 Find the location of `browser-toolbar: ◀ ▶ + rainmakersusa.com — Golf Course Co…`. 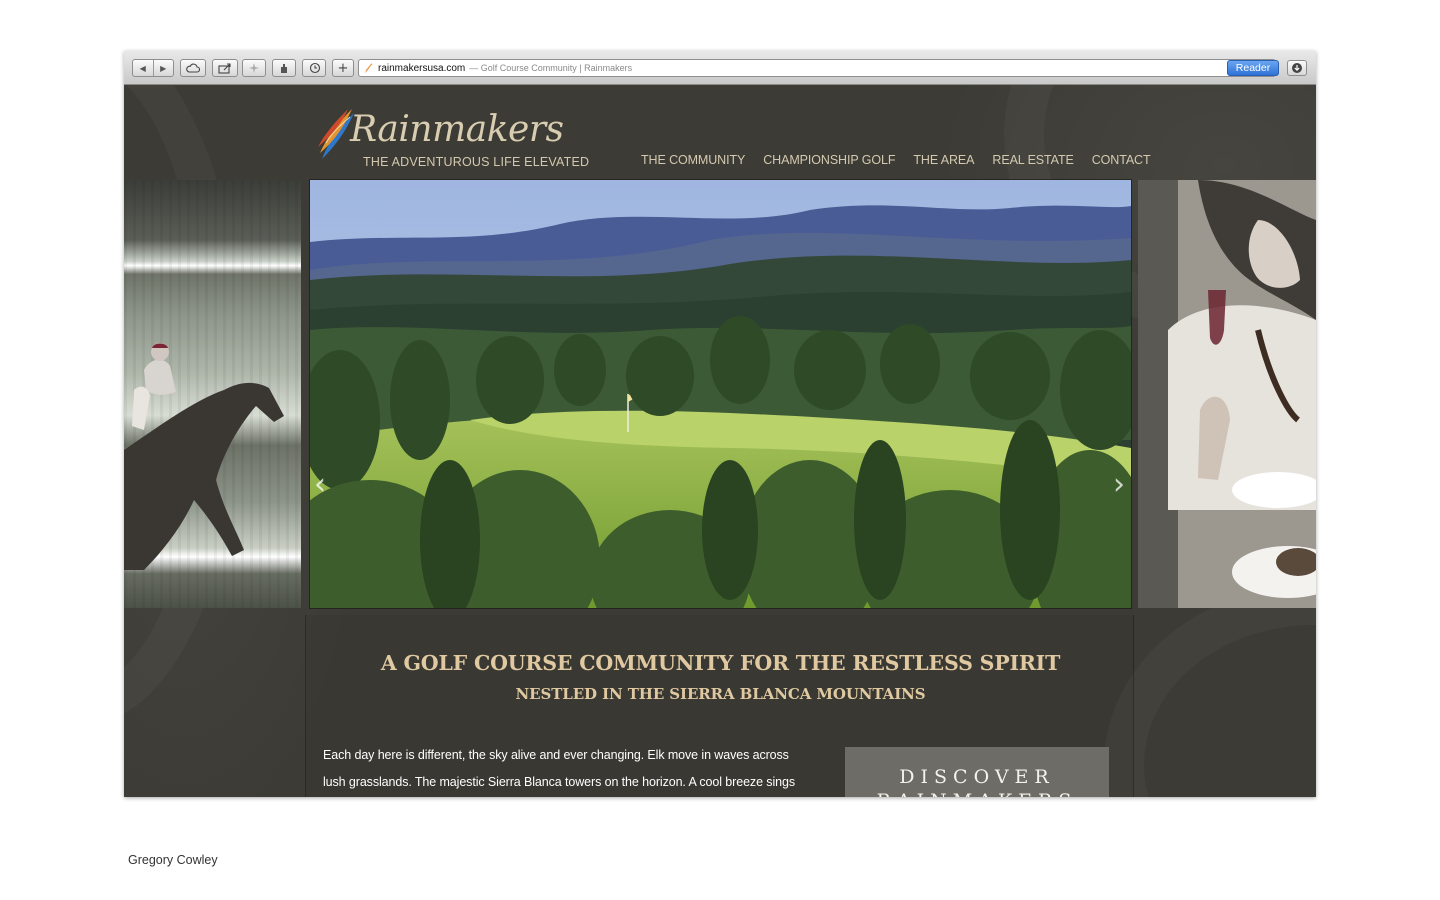

browser-toolbar: ◀ ▶ + rainmakersusa.com — Golf Course Co… is located at coordinates (720, 68).